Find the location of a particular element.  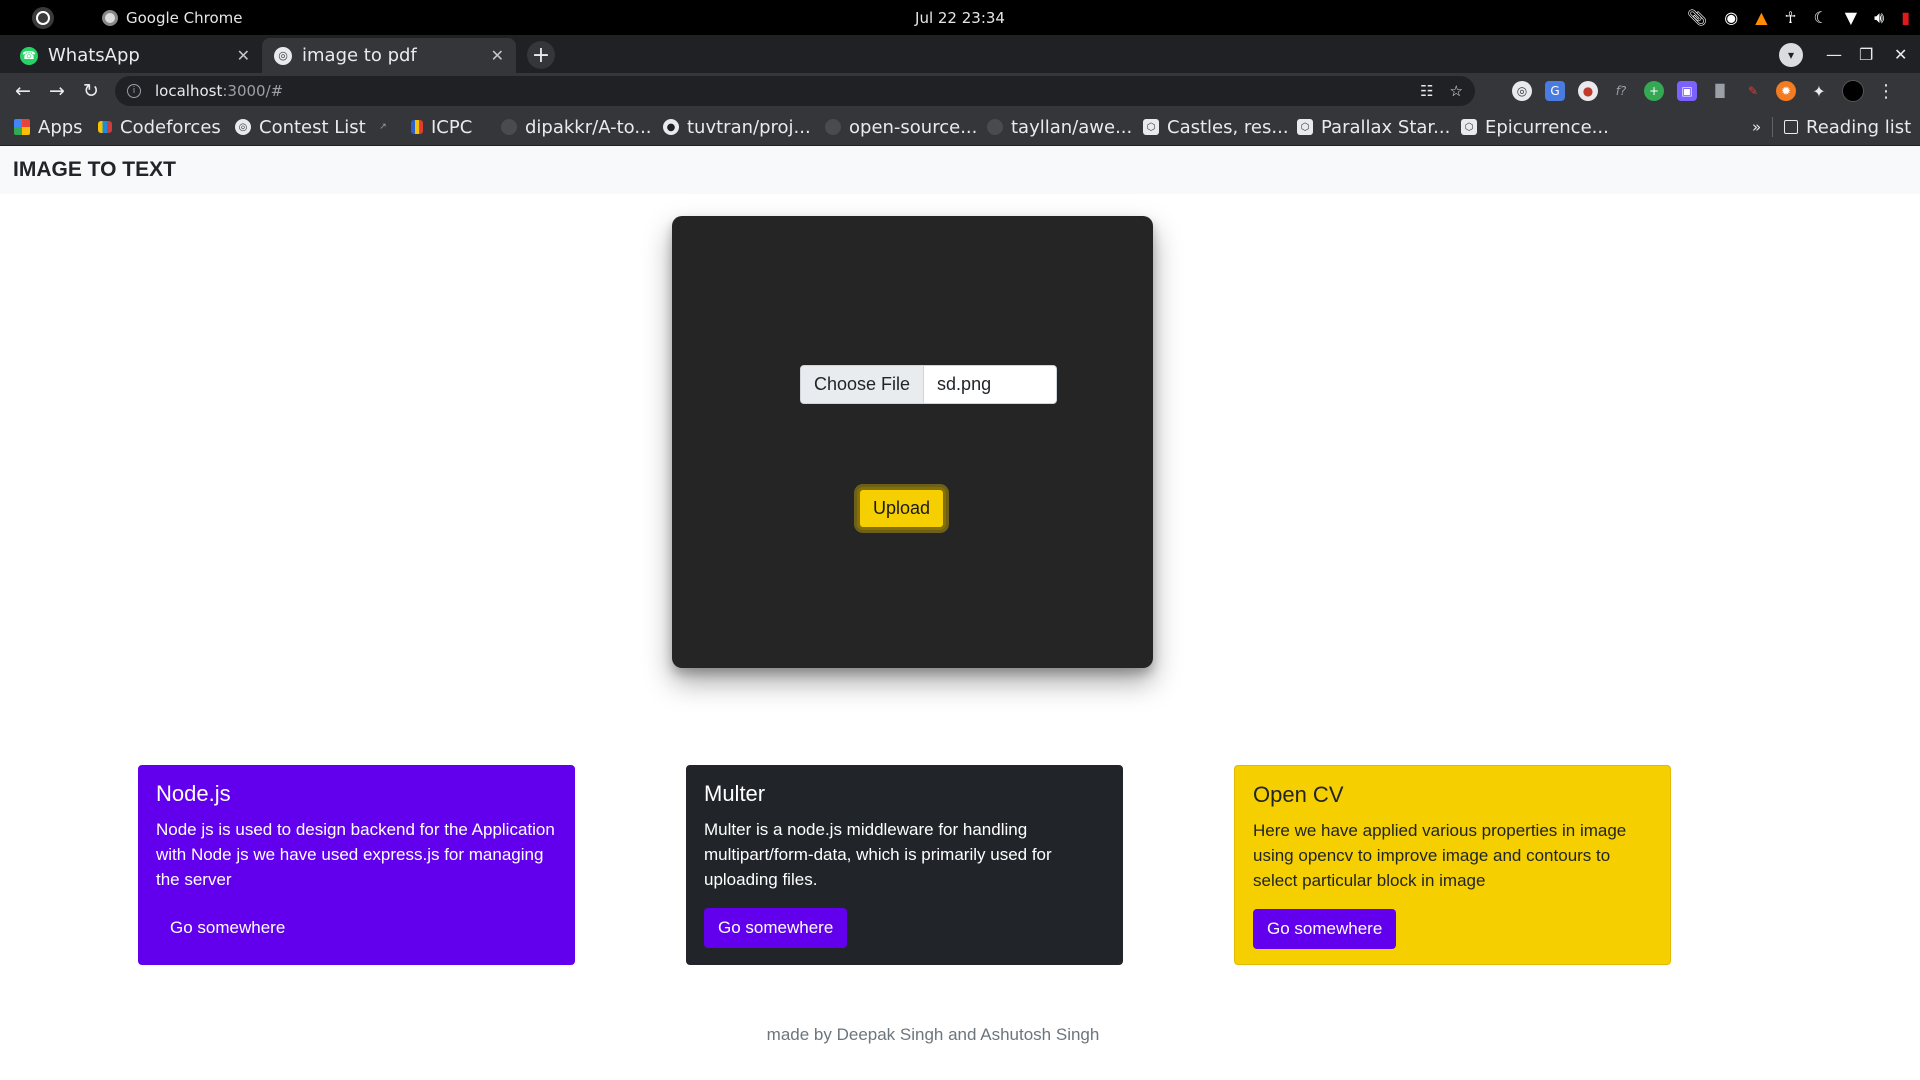

colorzilla-extension-icon: ● is located at coordinates (1588, 91).